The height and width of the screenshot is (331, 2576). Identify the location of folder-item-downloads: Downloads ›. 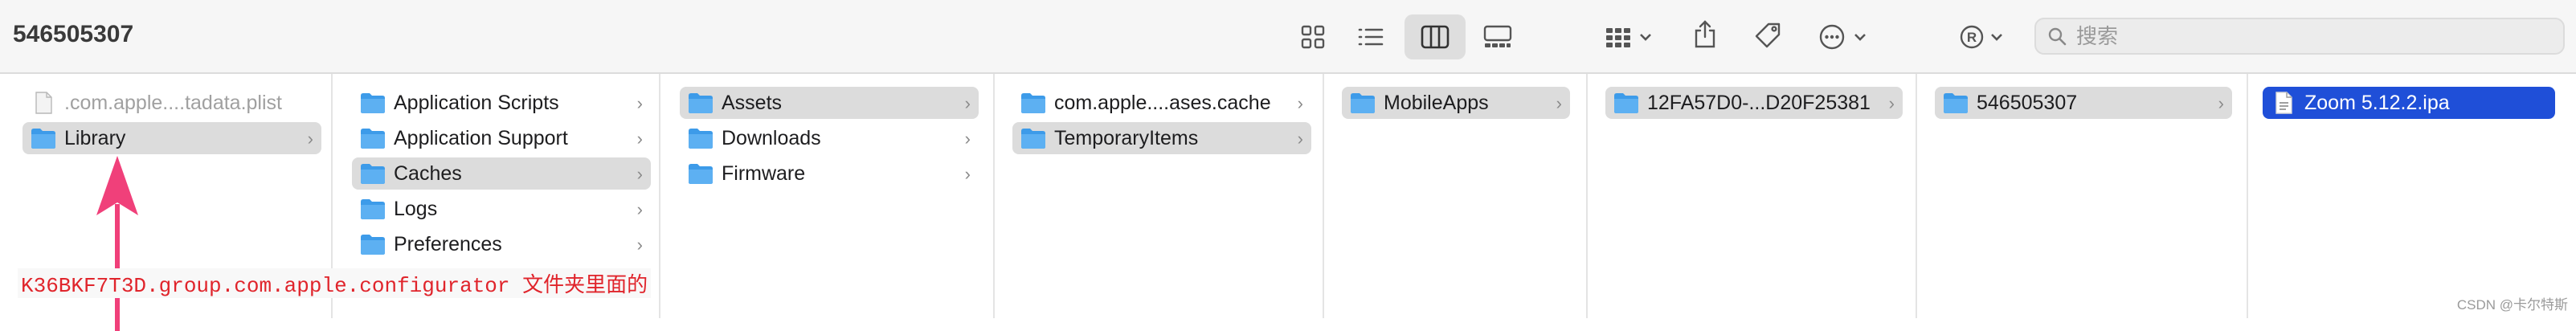
(829, 138).